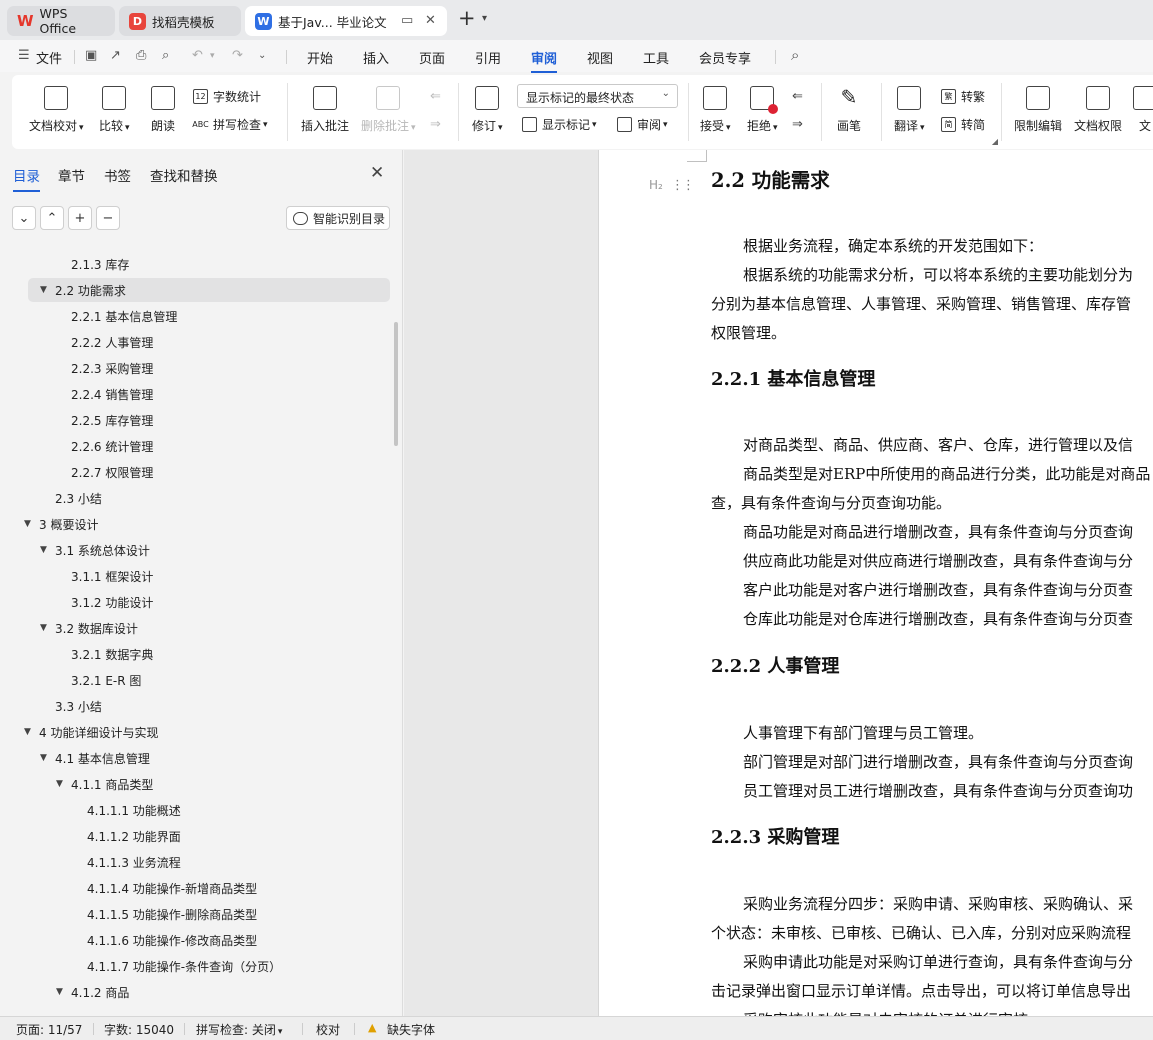 The width and height of the screenshot is (1153, 1040). What do you see at coordinates (725, 57) in the screenshot?
I see `menu-member: 会员专享` at bounding box center [725, 57].